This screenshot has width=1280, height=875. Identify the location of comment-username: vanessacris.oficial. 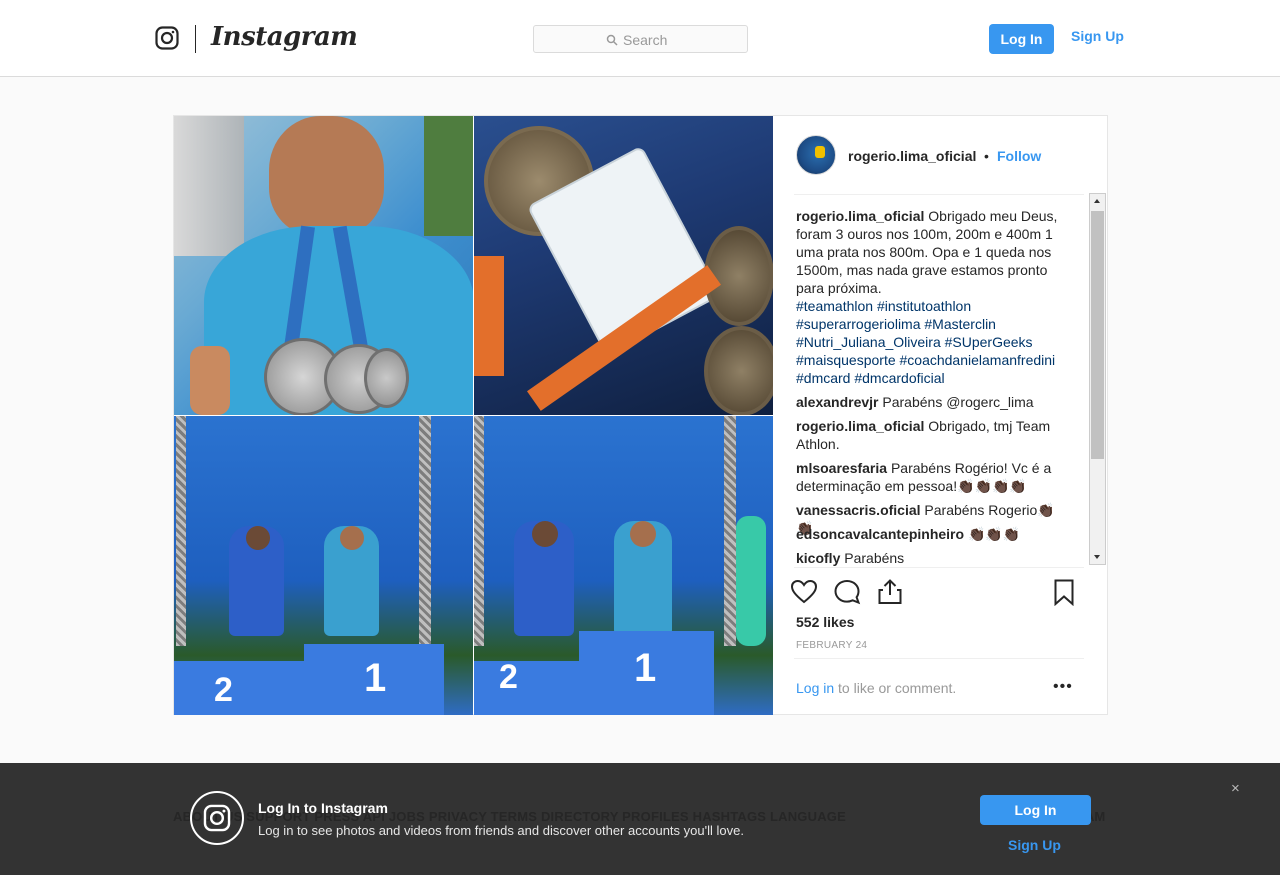
(858, 510).